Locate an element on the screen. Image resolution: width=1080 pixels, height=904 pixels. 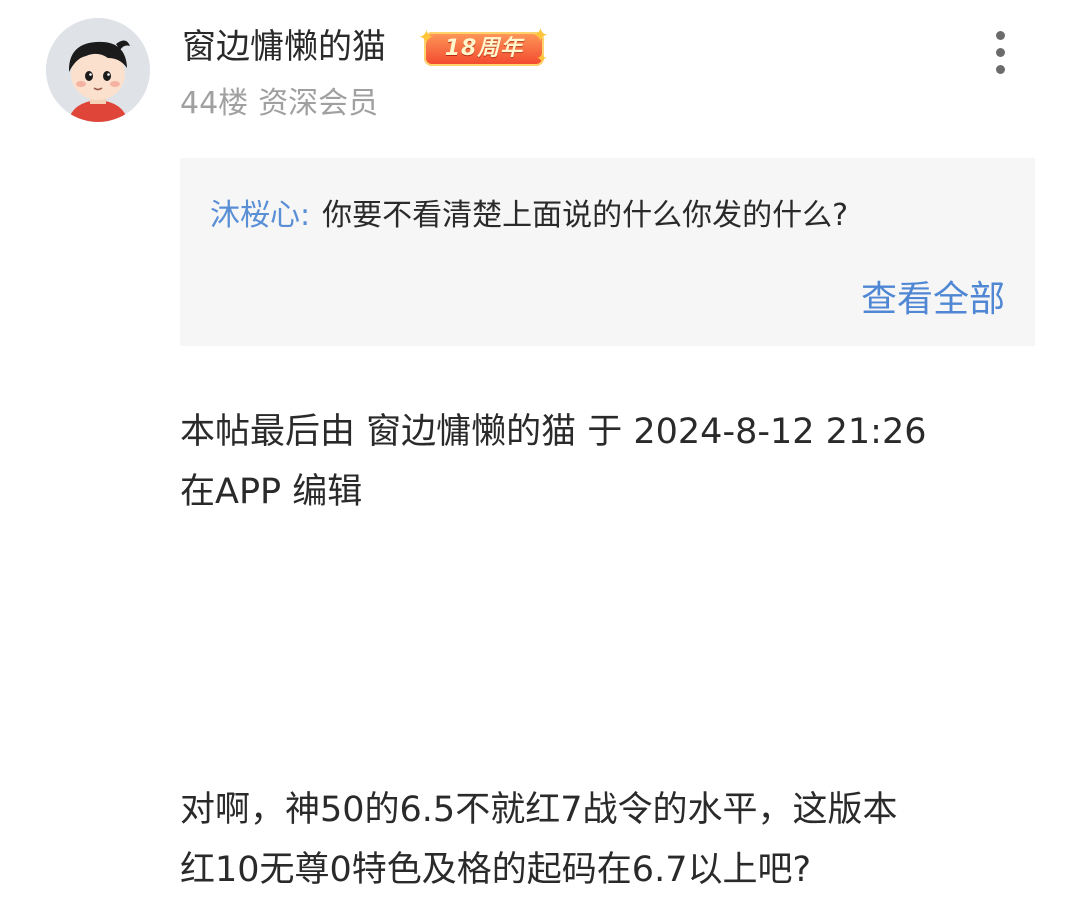
post-content-line: 对啊，神50的6.5不就红7战令的水平，这版本 is located at coordinates (539, 810).